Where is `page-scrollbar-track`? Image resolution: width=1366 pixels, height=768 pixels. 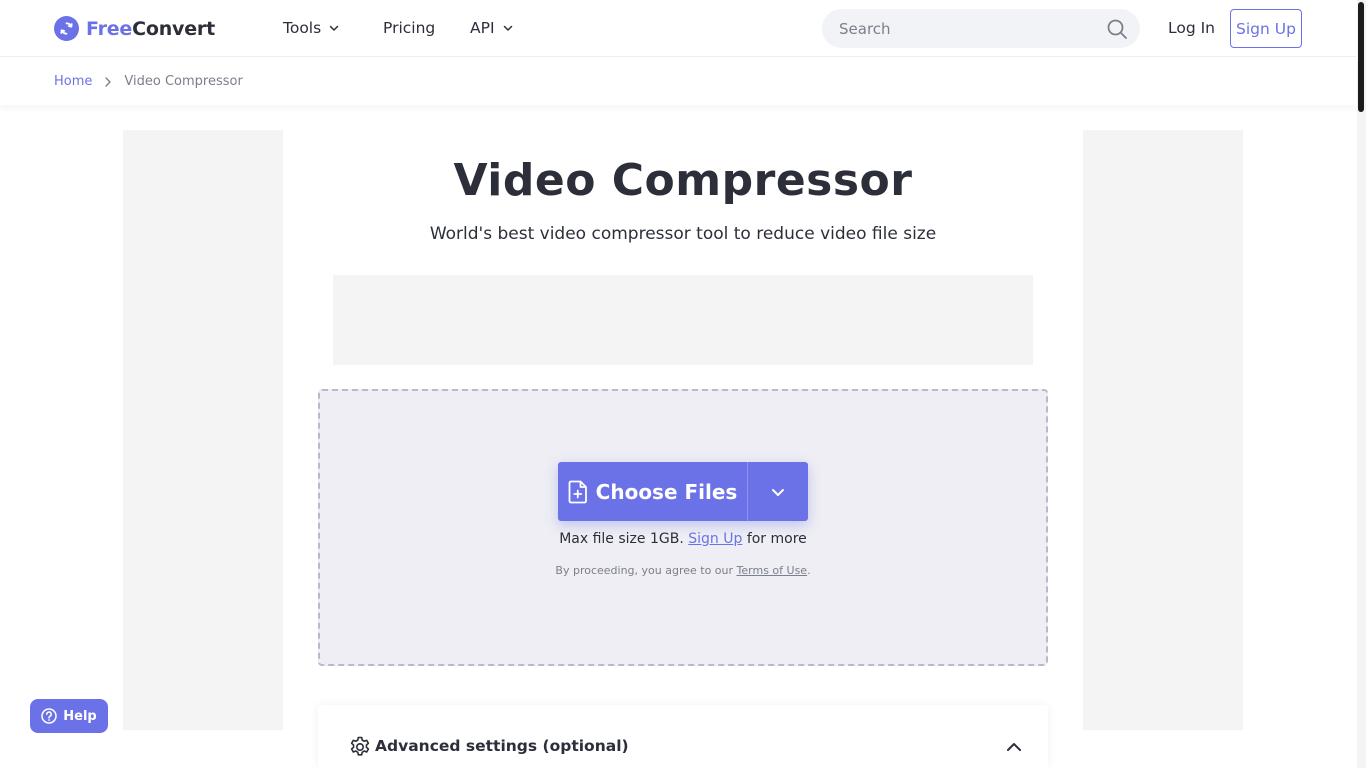 page-scrollbar-track is located at coordinates (1361, 384).